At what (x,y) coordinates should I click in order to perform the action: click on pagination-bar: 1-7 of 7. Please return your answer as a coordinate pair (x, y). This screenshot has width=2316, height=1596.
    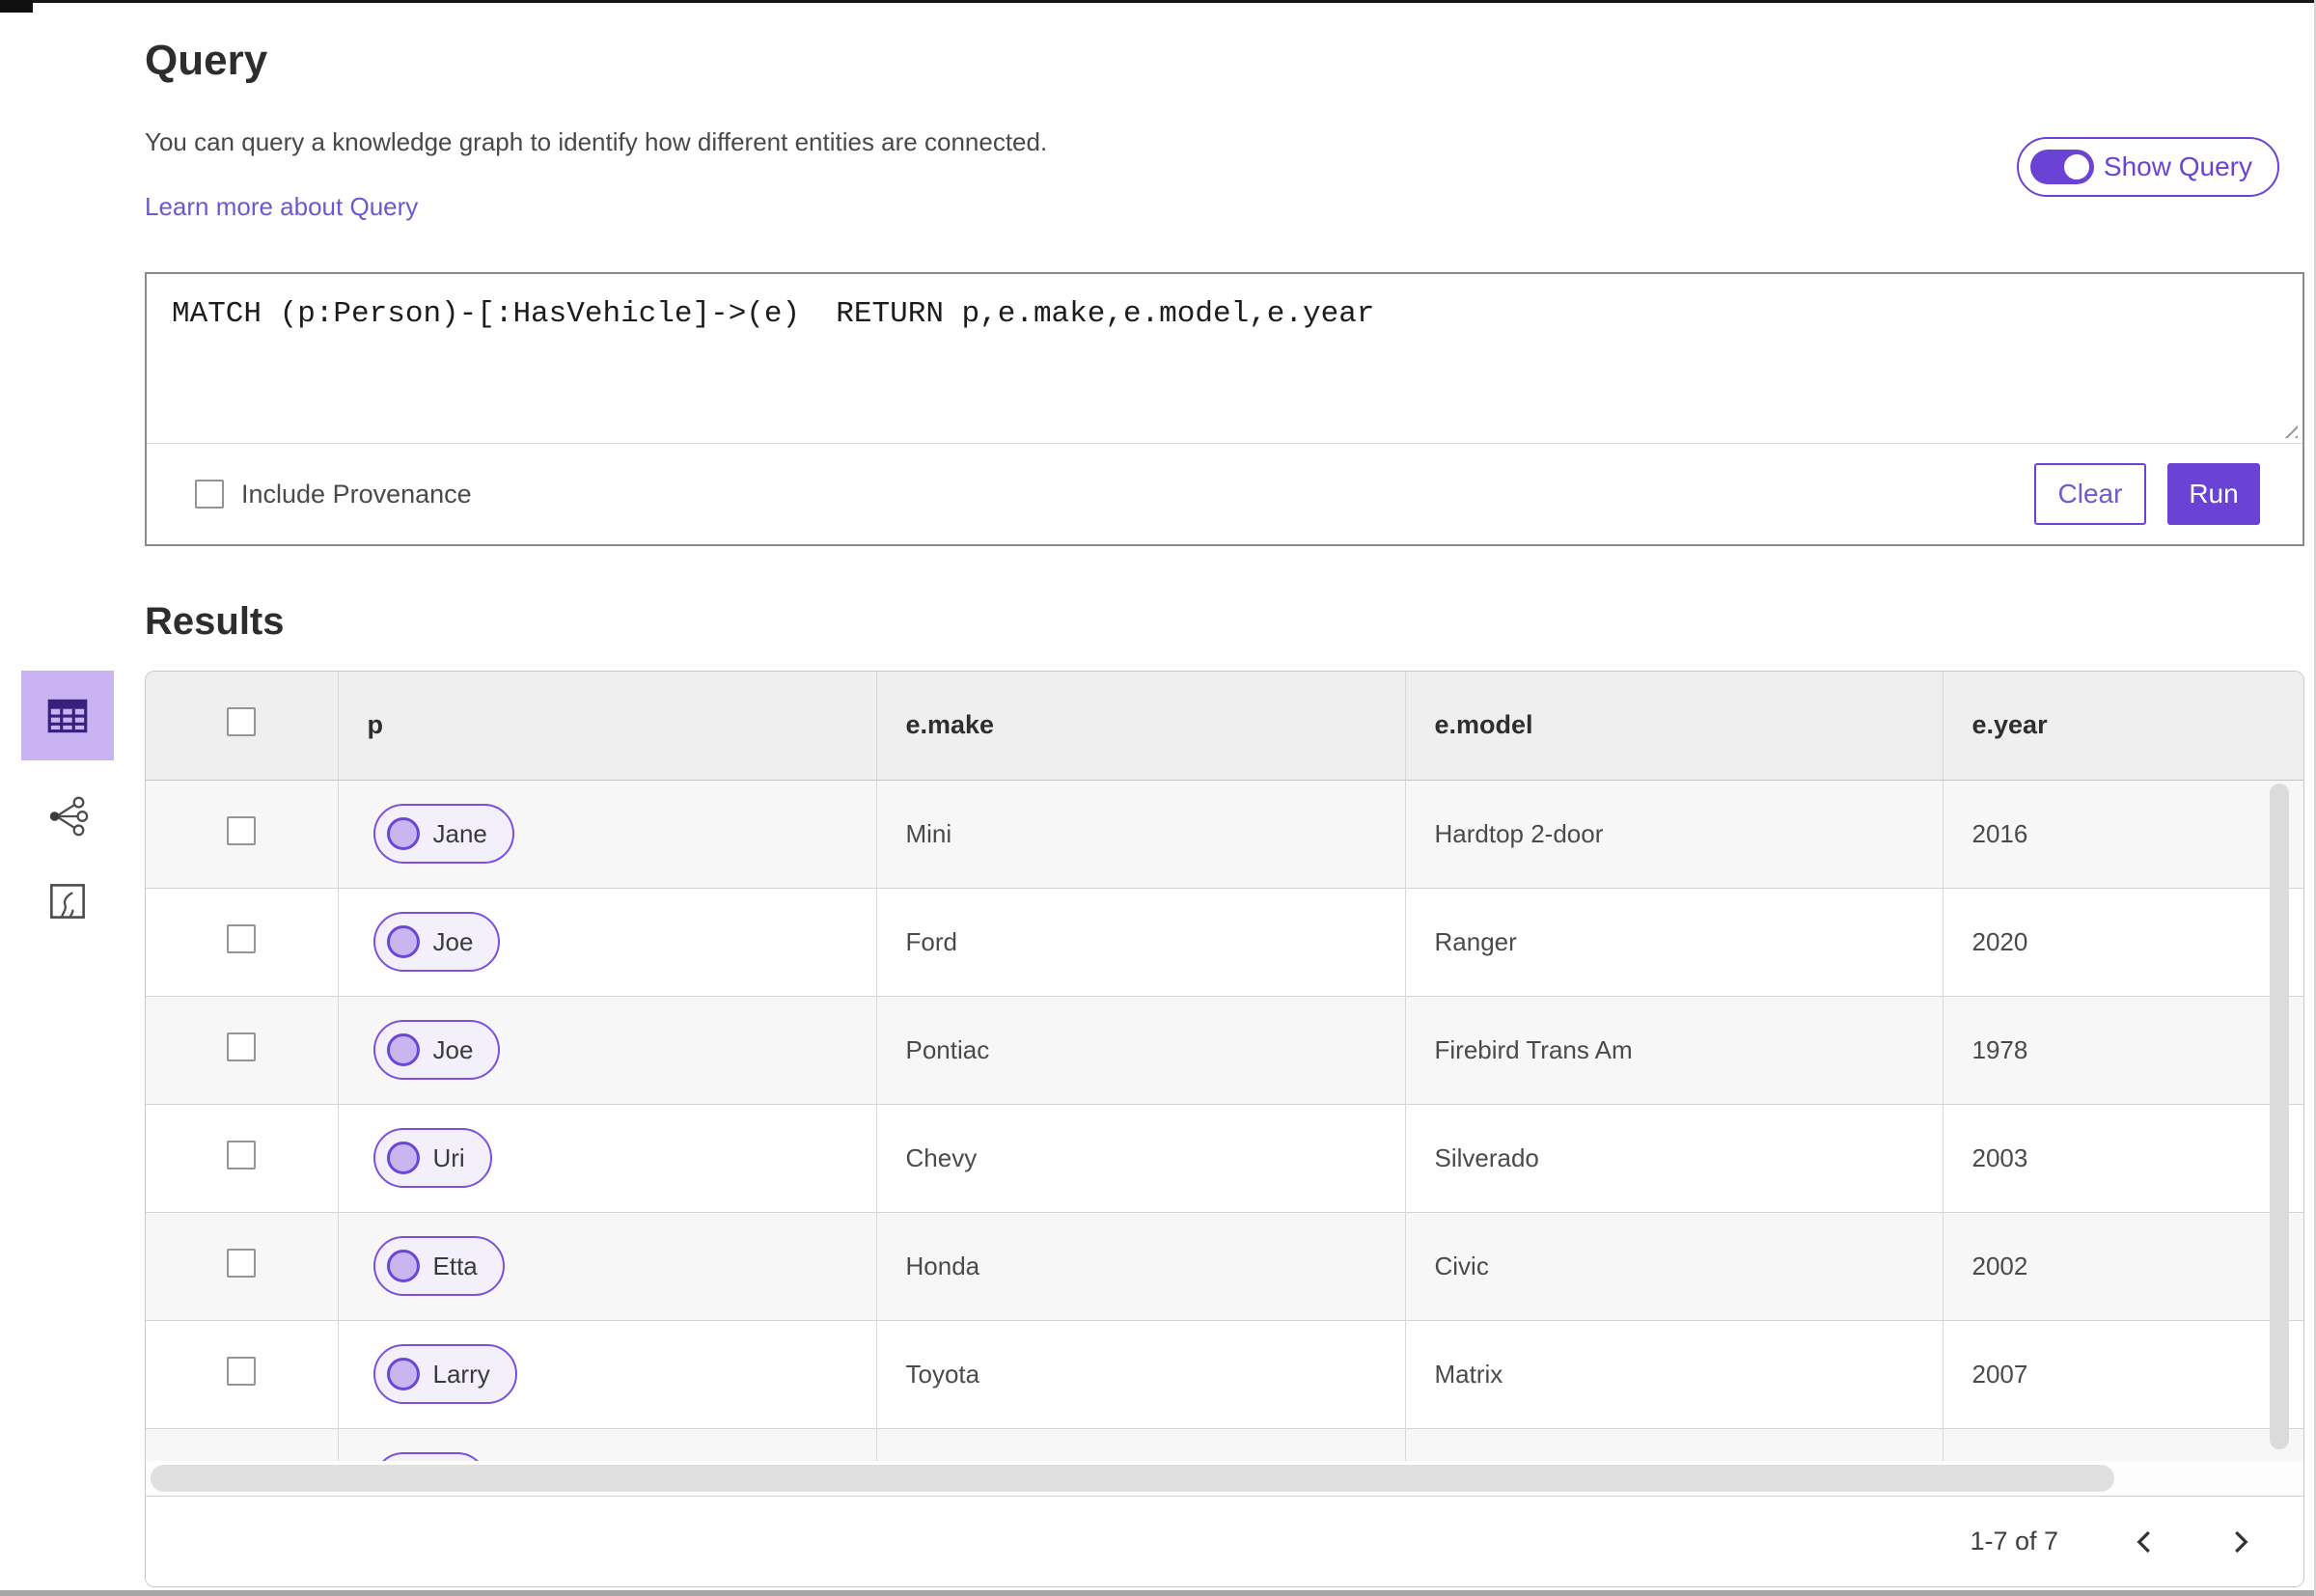
    Looking at the image, I should click on (1224, 1541).